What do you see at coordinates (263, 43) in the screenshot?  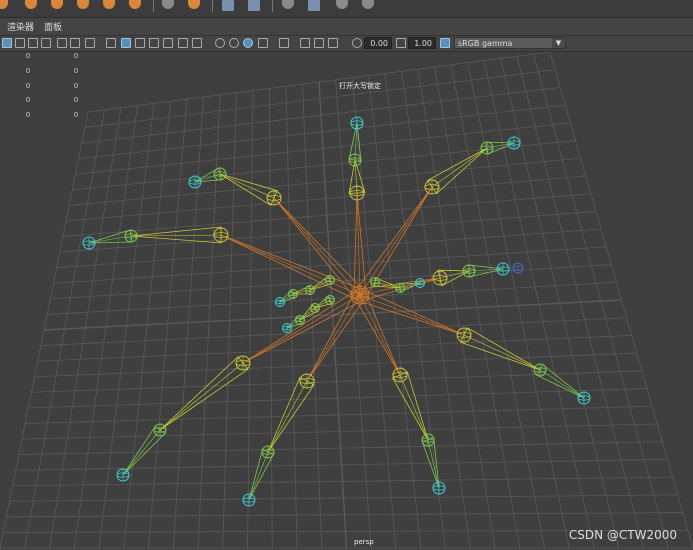 I see `isolate-select-icon` at bounding box center [263, 43].